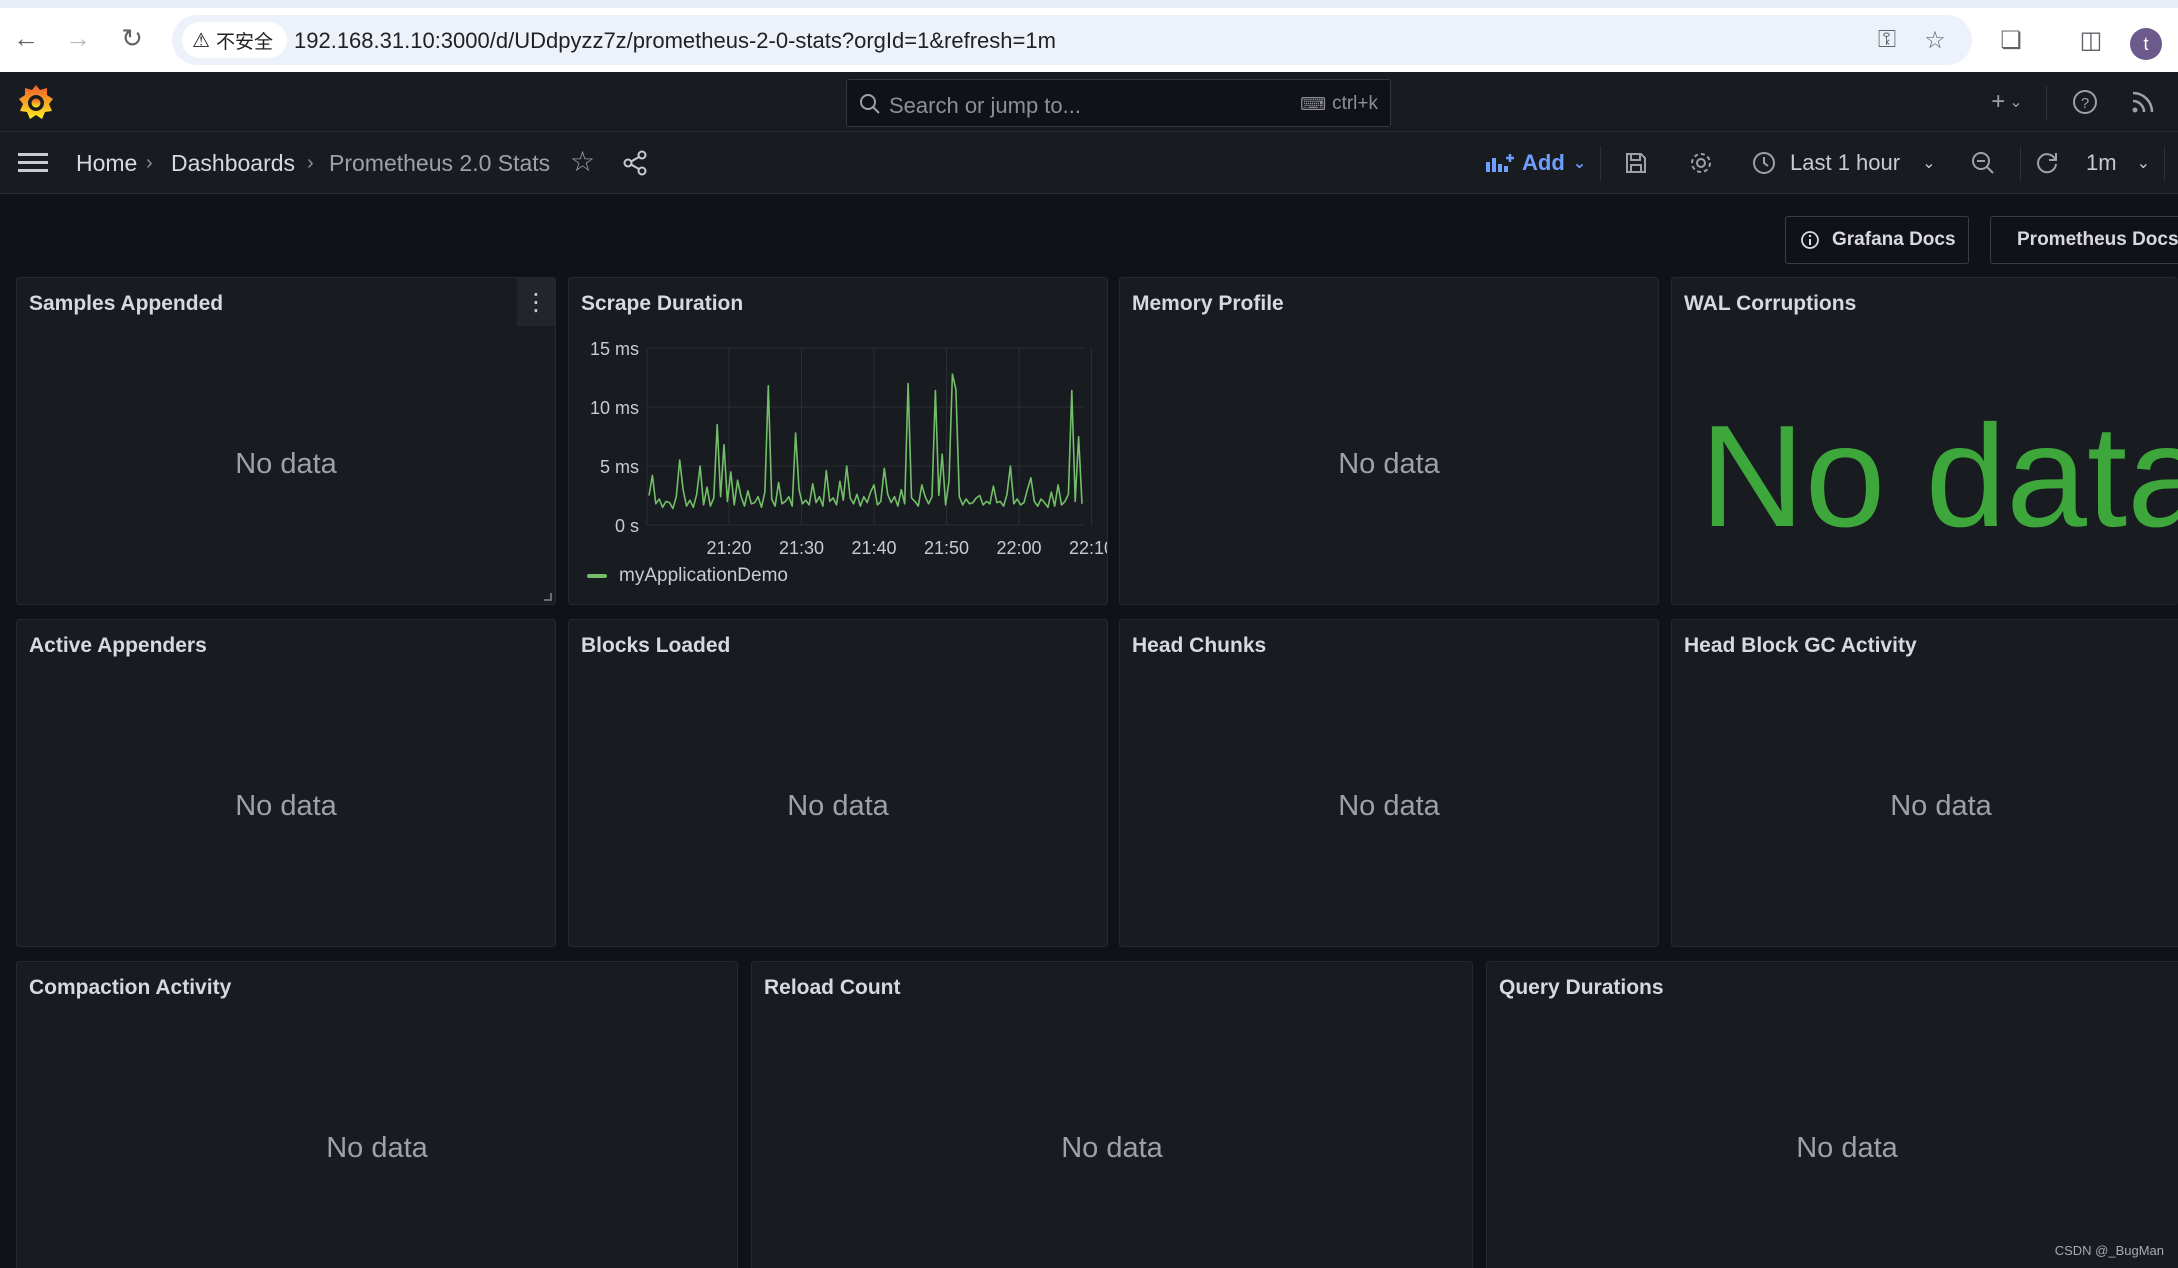  Describe the element at coordinates (33, 163) in the screenshot. I see `menu-hamburger-icon` at that location.